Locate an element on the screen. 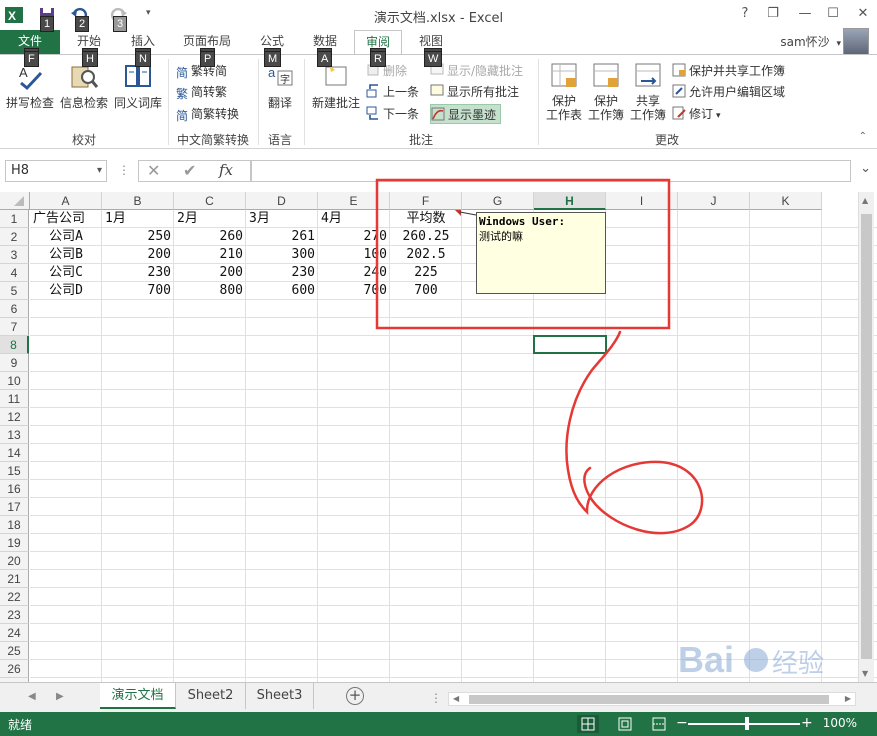 Image resolution: width=877 pixels, height=736 pixels. share-workbook-button: 共享 工作簿 is located at coordinates (648, 91).